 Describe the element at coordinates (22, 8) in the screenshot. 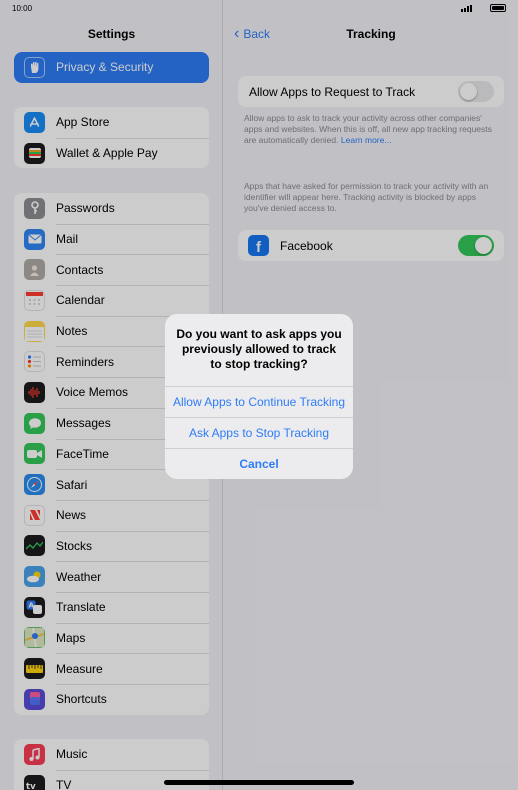

I see `status-time: 10:00` at that location.